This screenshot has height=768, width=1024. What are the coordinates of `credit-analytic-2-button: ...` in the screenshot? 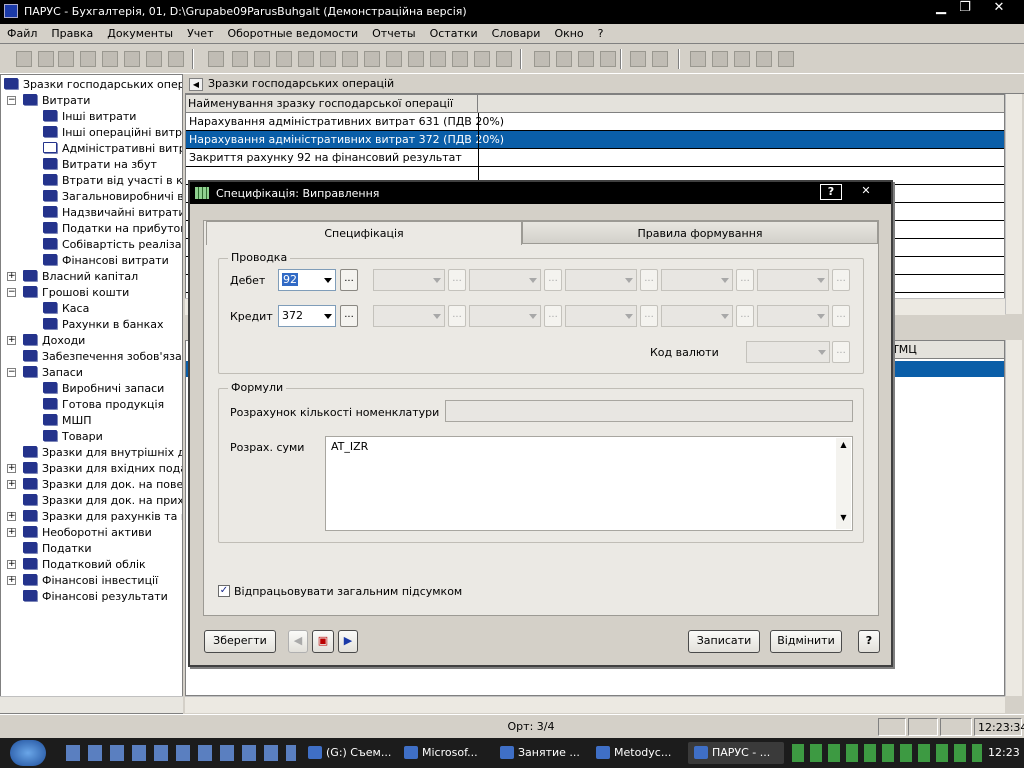 It's located at (553, 316).